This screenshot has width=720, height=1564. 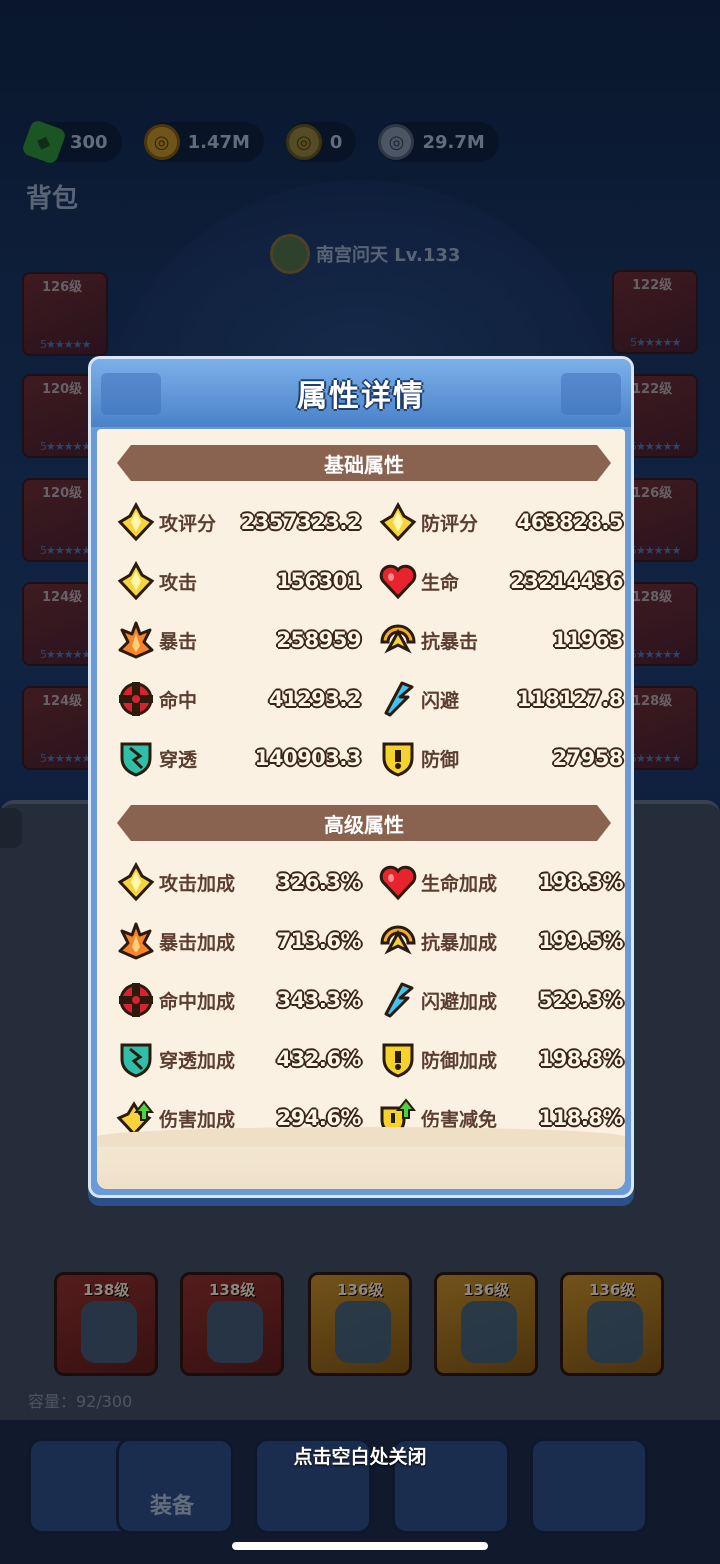 What do you see at coordinates (459, 883) in the screenshot?
I see `stat-label: 生命加成` at bounding box center [459, 883].